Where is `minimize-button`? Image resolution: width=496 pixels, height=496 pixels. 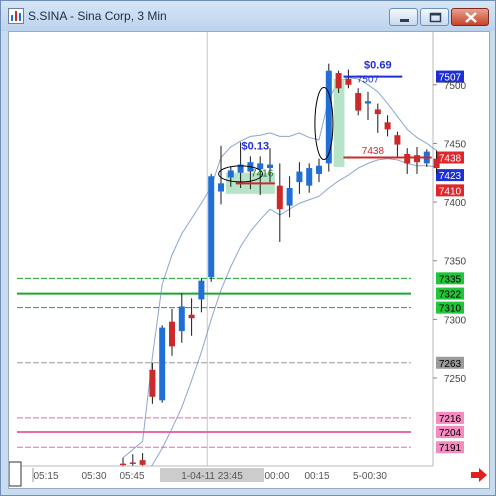
minimize-button is located at coordinates (403, 17).